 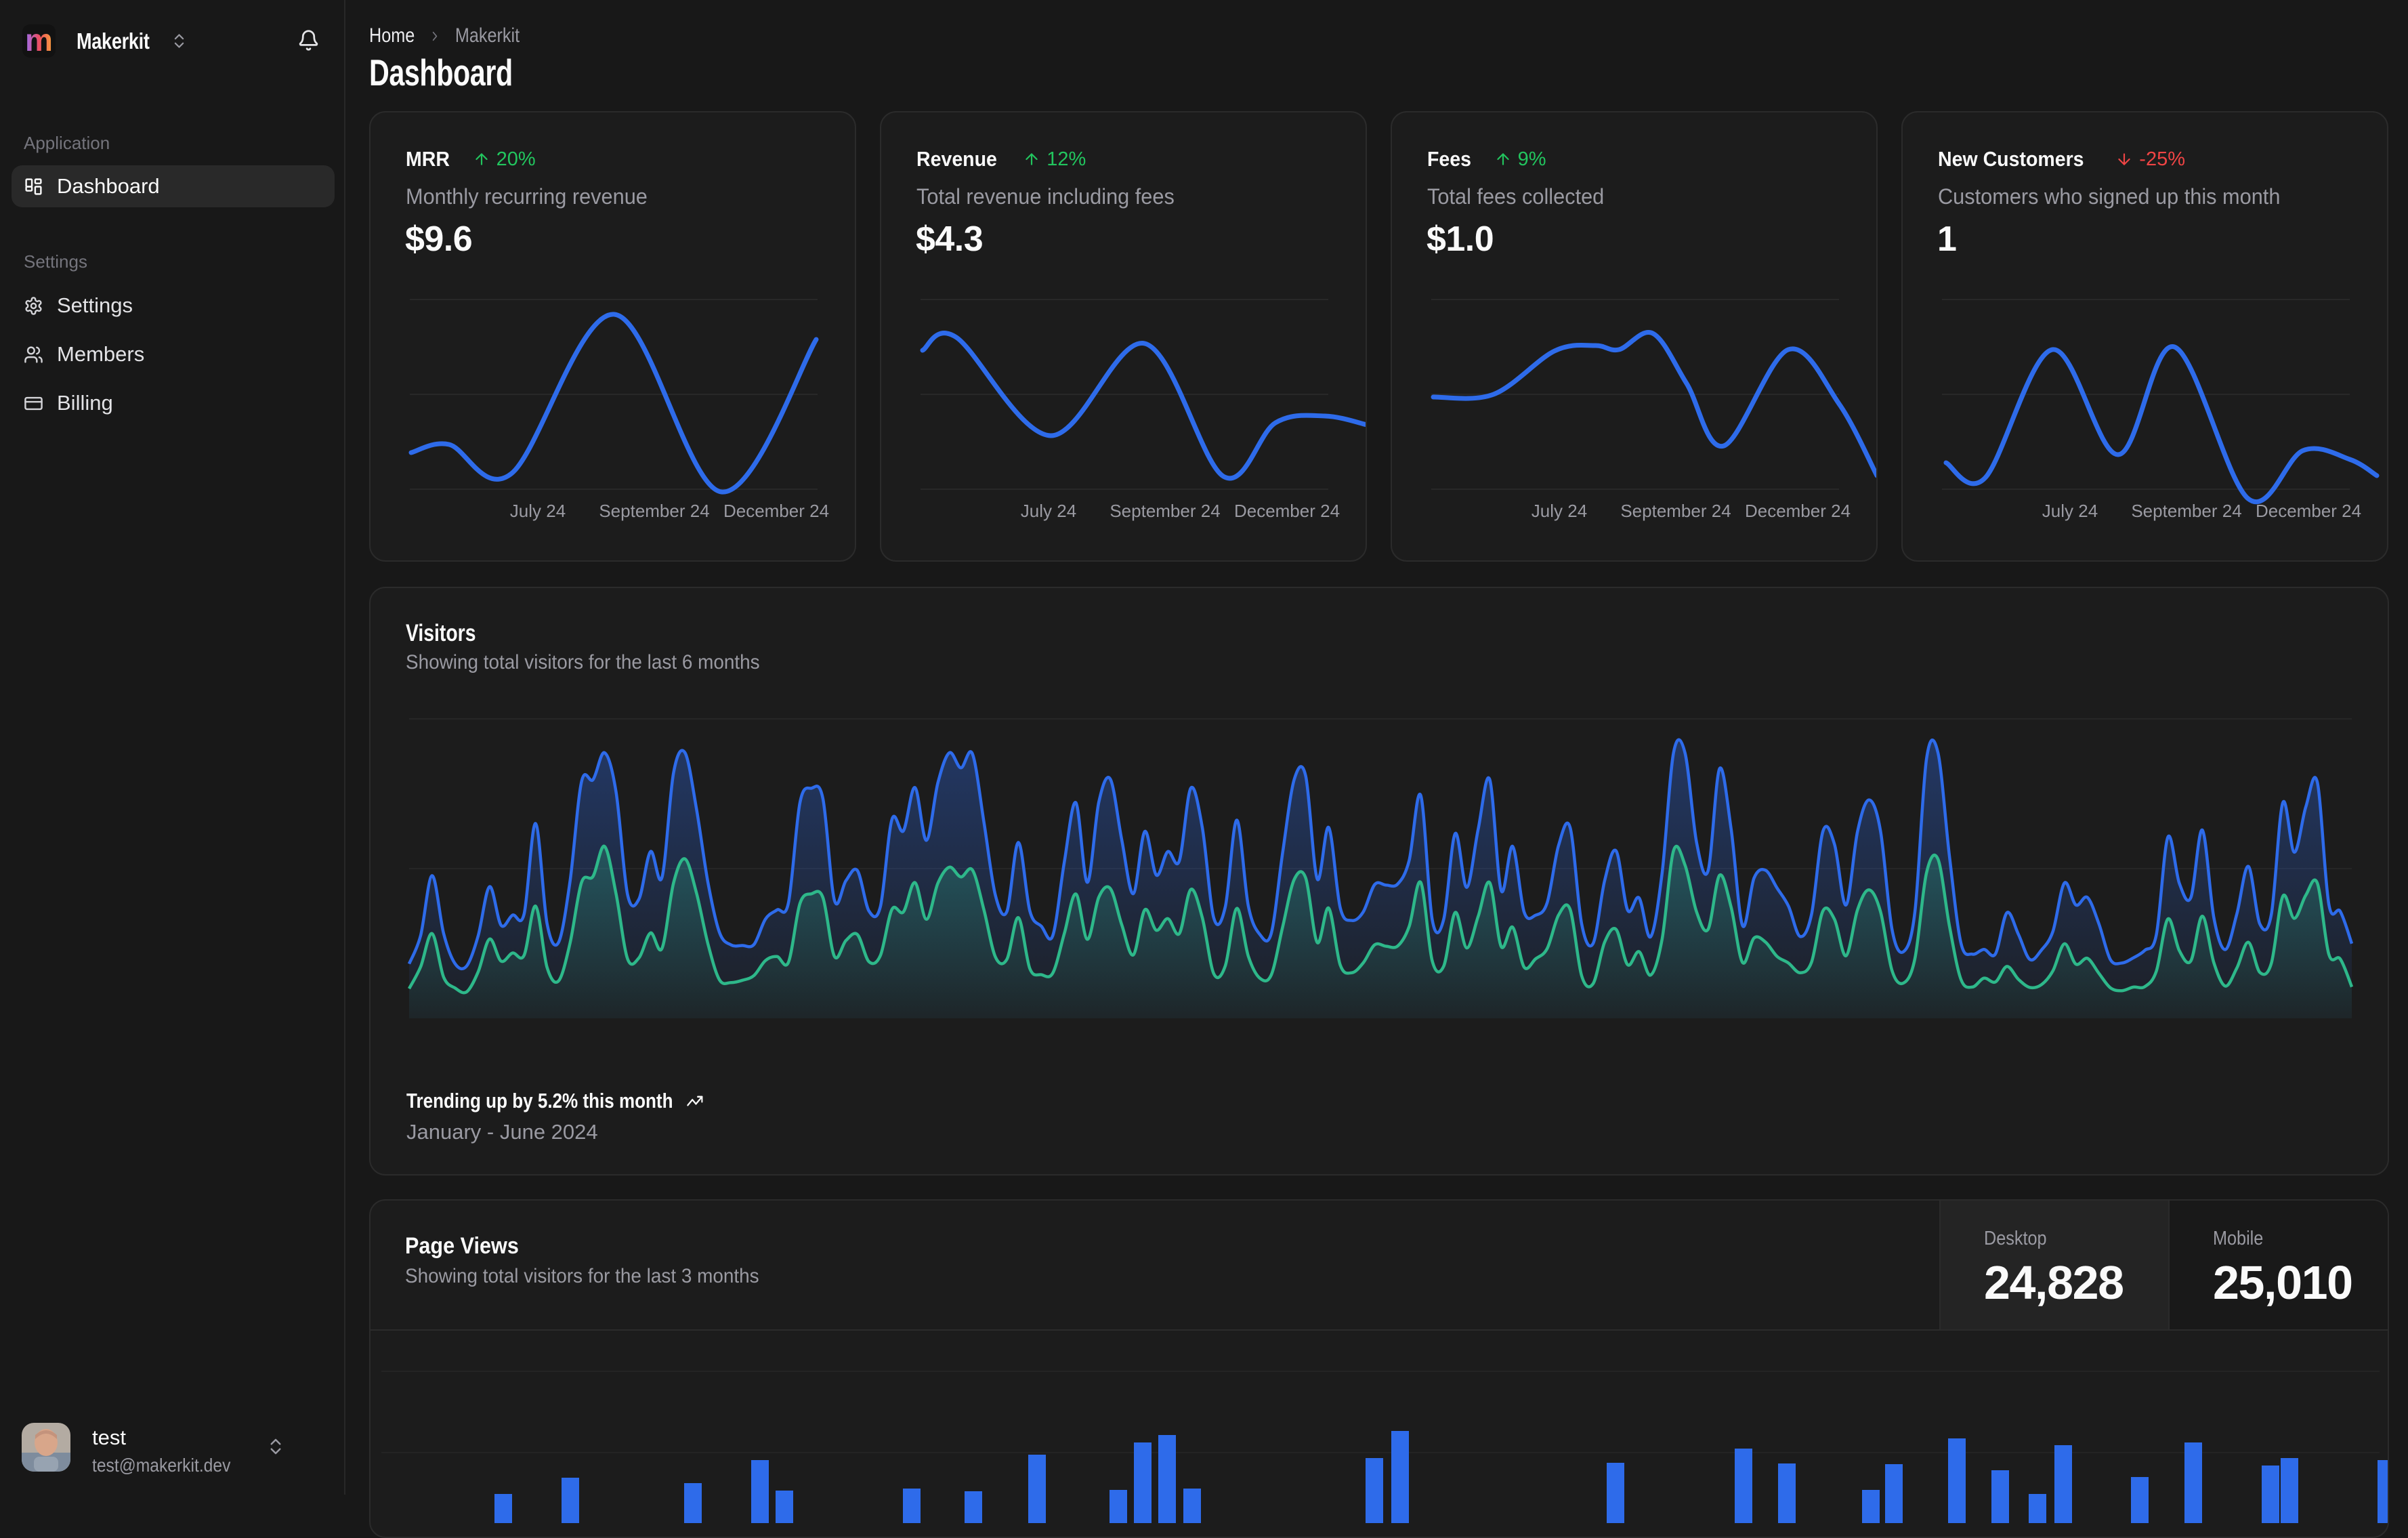 What do you see at coordinates (39, 41) in the screenshot?
I see `svg-text: m` at bounding box center [39, 41].